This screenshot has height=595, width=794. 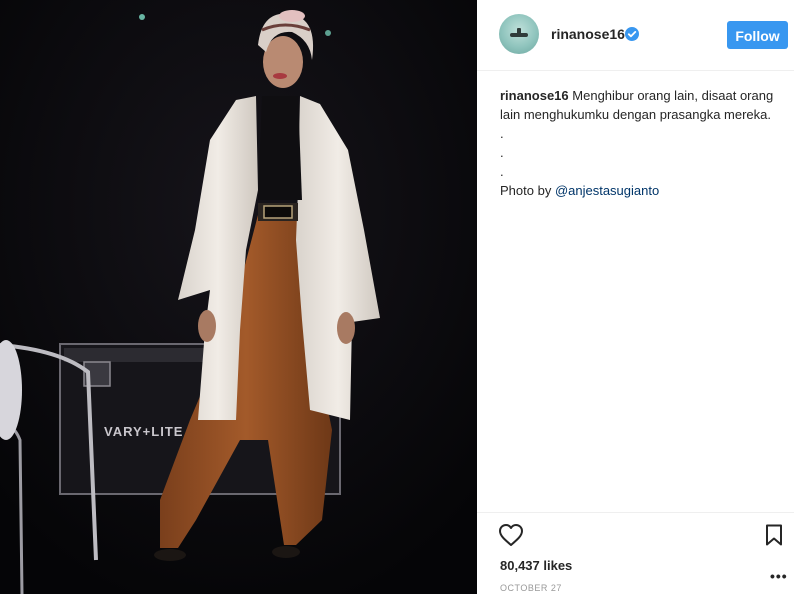 I want to click on post-date: OCTOBER 27, so click(x=531, y=588).